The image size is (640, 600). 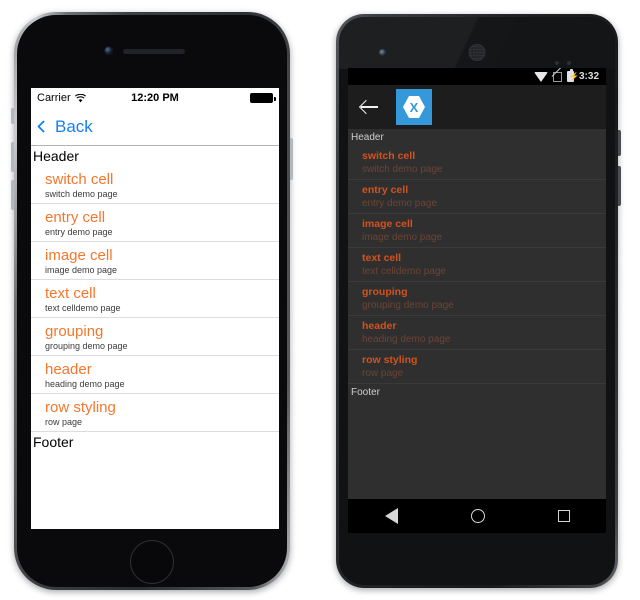 What do you see at coordinates (391, 516) in the screenshot?
I see `triangle-back-icon` at bounding box center [391, 516].